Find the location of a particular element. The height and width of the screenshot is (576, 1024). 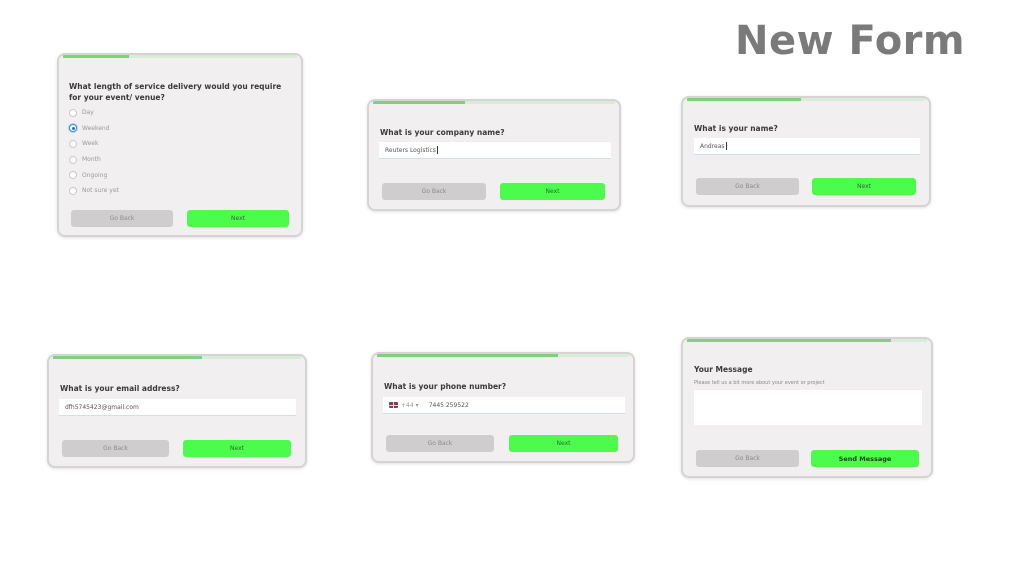

phone-input: +44 ▾ 7445 259522 is located at coordinates (504, 405).